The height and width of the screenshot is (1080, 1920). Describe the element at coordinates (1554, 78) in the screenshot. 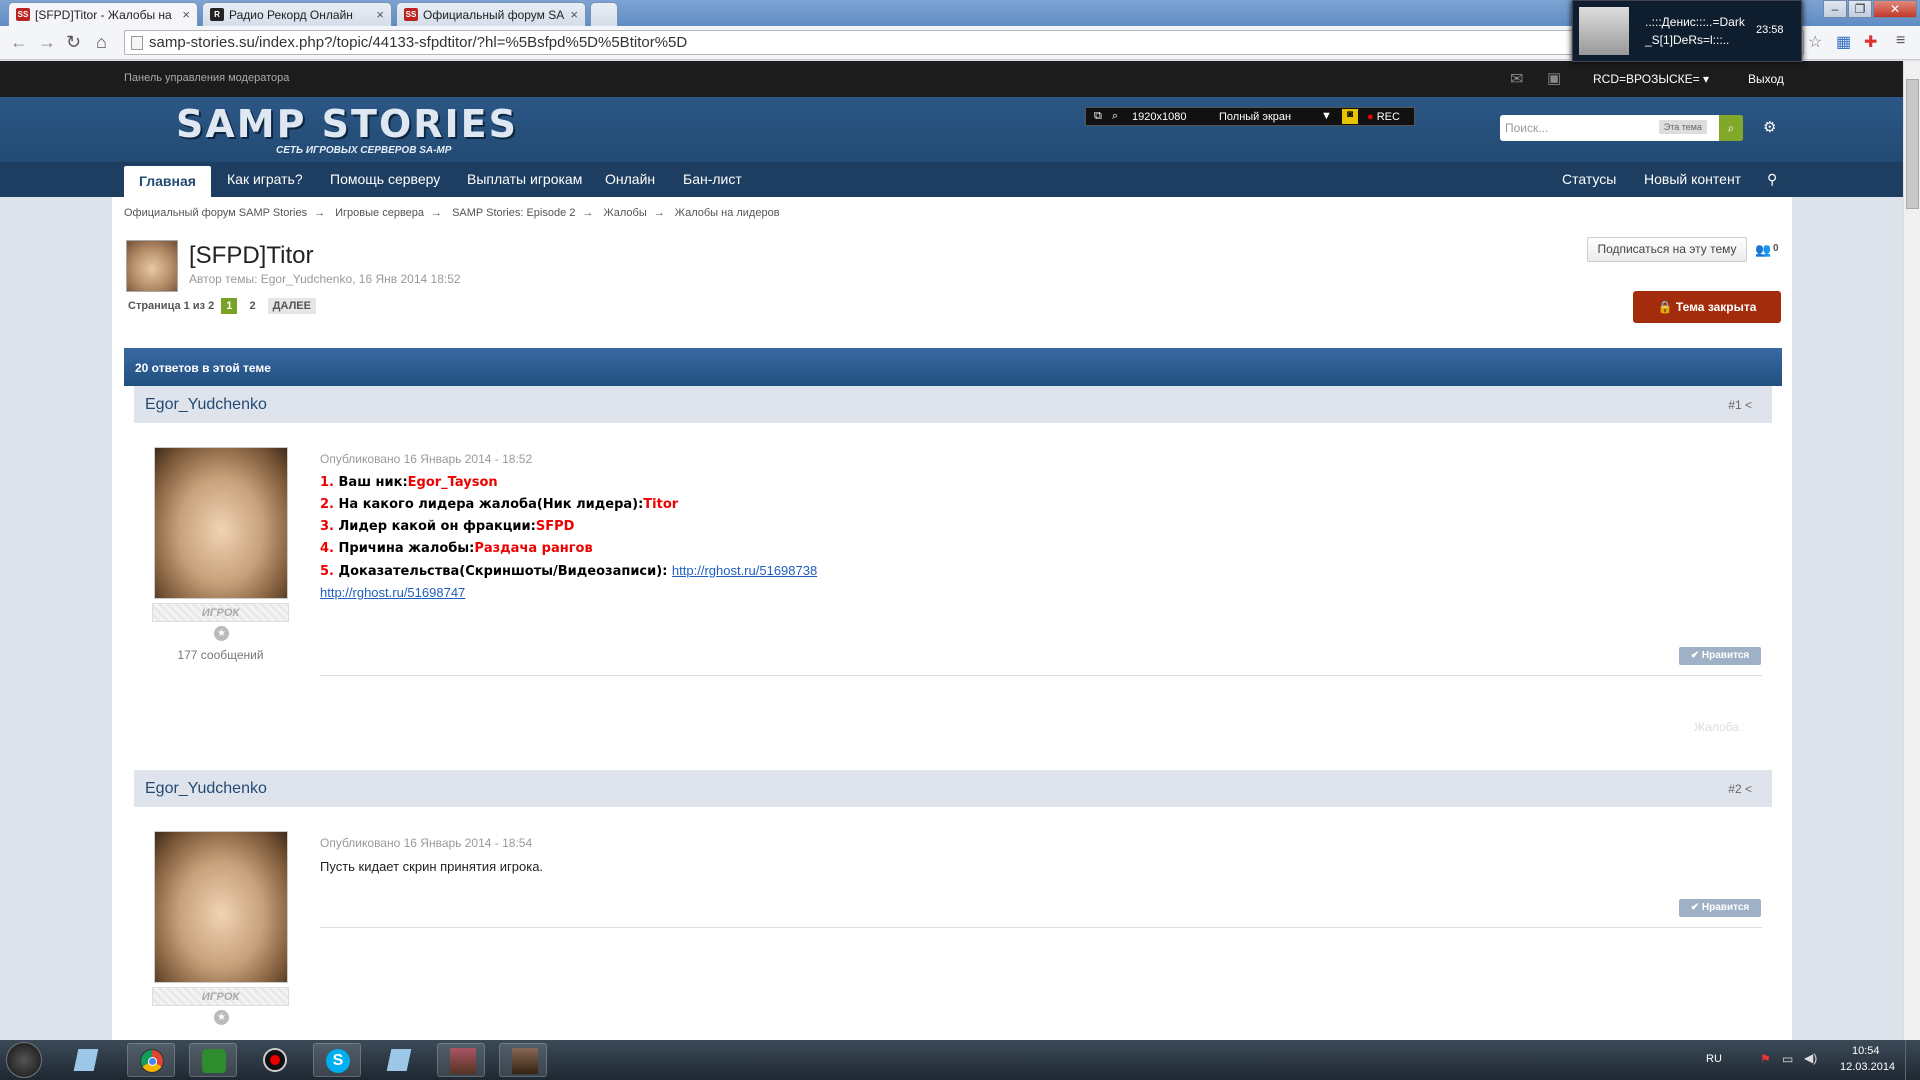

I see `notifications-icon: ▣` at that location.